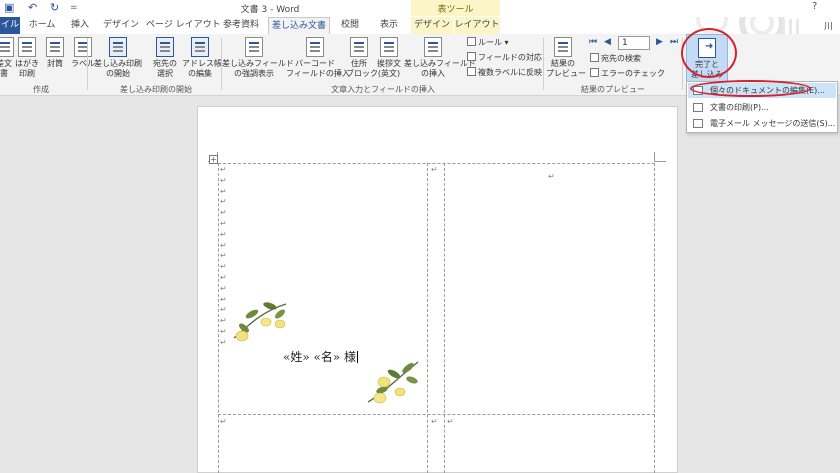 The width and height of the screenshot is (840, 473). What do you see at coordinates (202, 58) in the screenshot?
I see `edit-recipient-list-button: アドレス帳 の編集` at bounding box center [202, 58].